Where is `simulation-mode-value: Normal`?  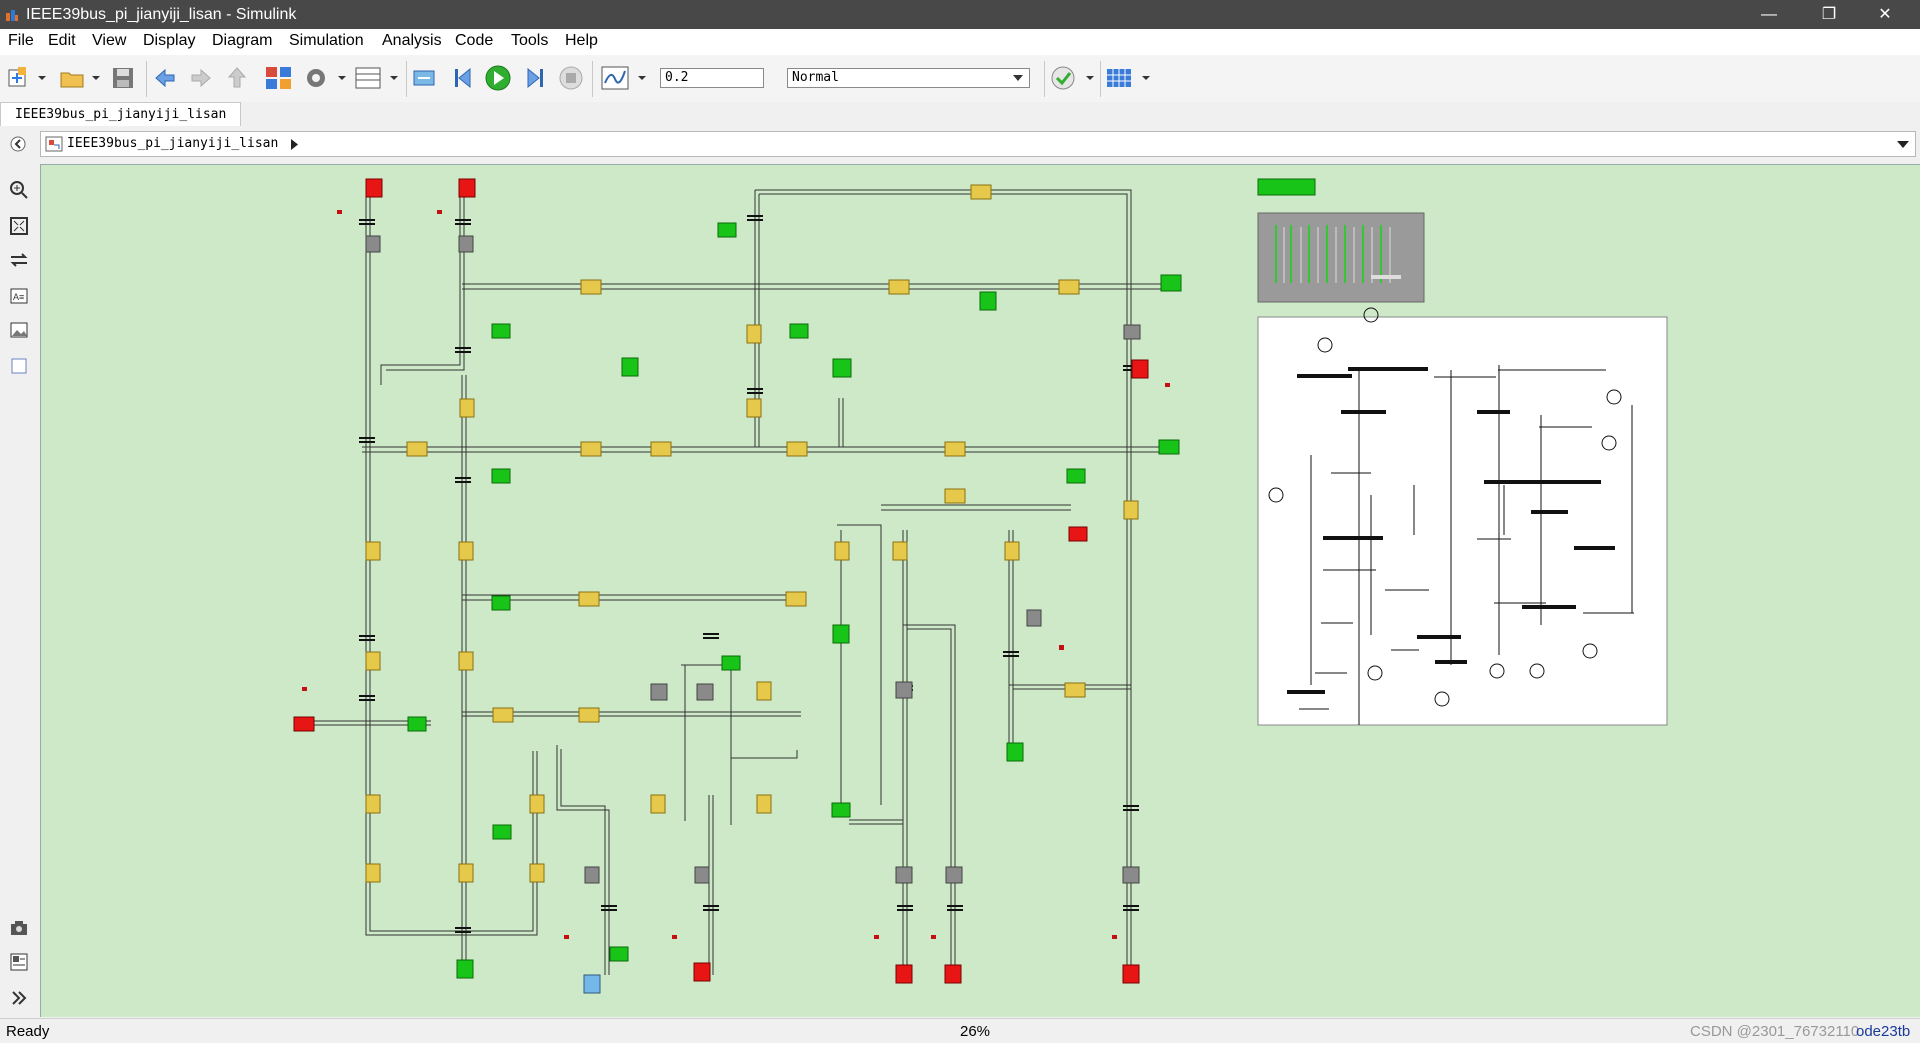 simulation-mode-value: Normal is located at coordinates (815, 77).